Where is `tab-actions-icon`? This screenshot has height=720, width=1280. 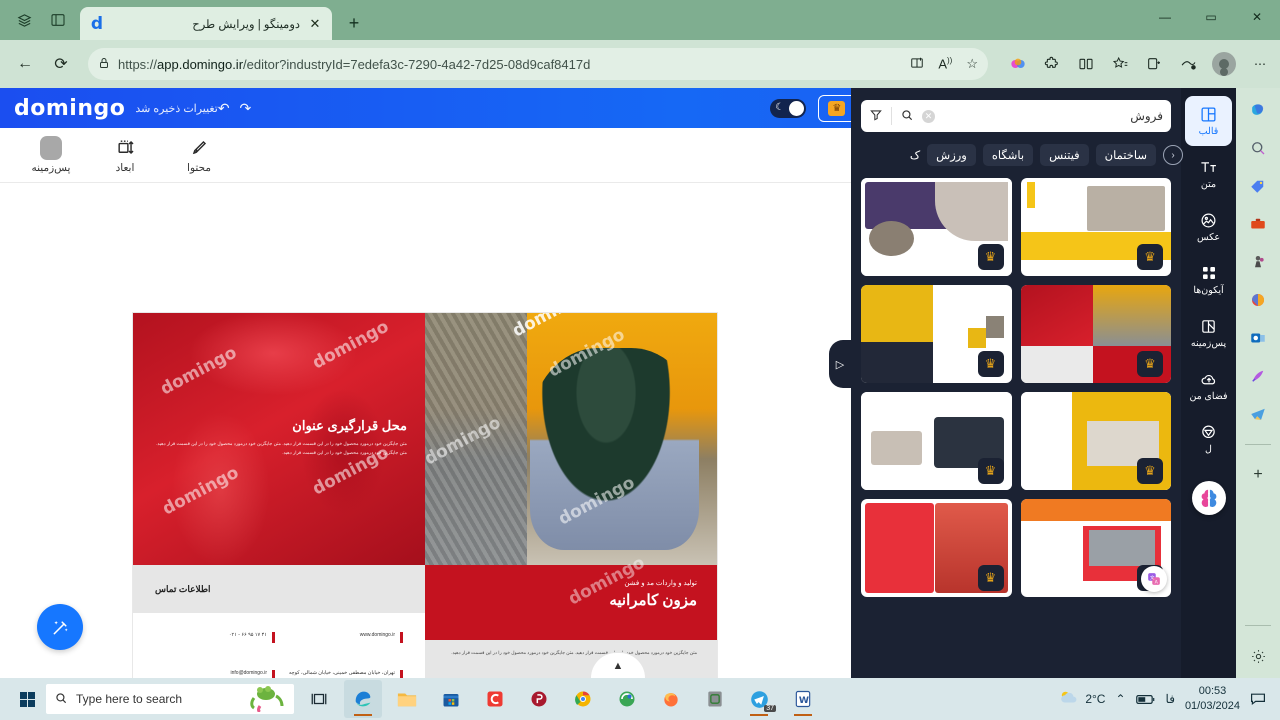 tab-actions-icon is located at coordinates (58, 20).